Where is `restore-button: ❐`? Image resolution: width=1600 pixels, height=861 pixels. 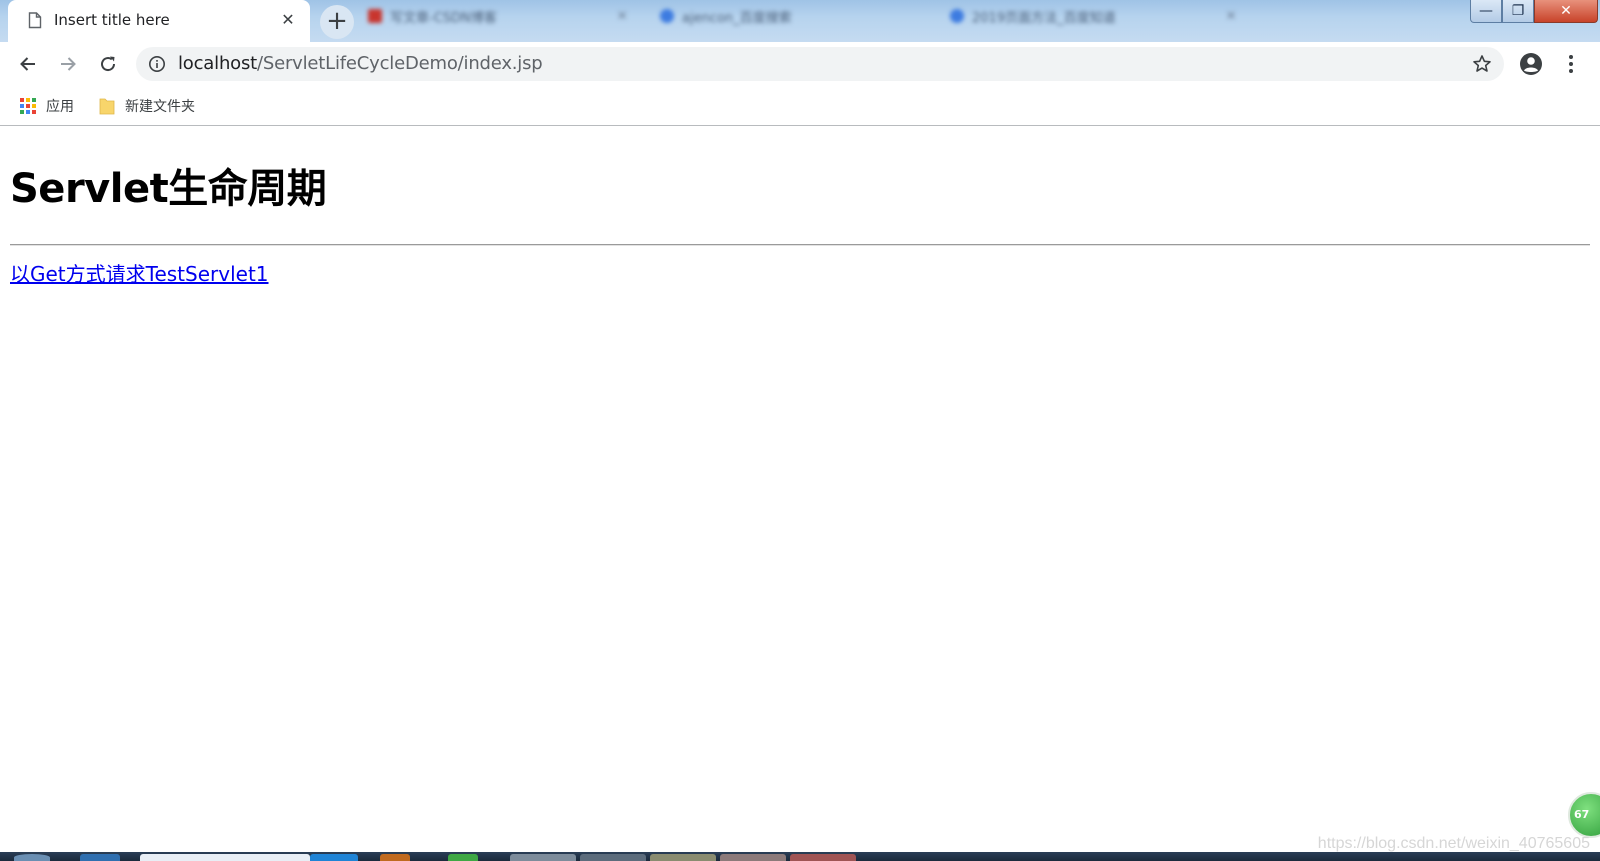 restore-button: ❐ is located at coordinates (1518, 11).